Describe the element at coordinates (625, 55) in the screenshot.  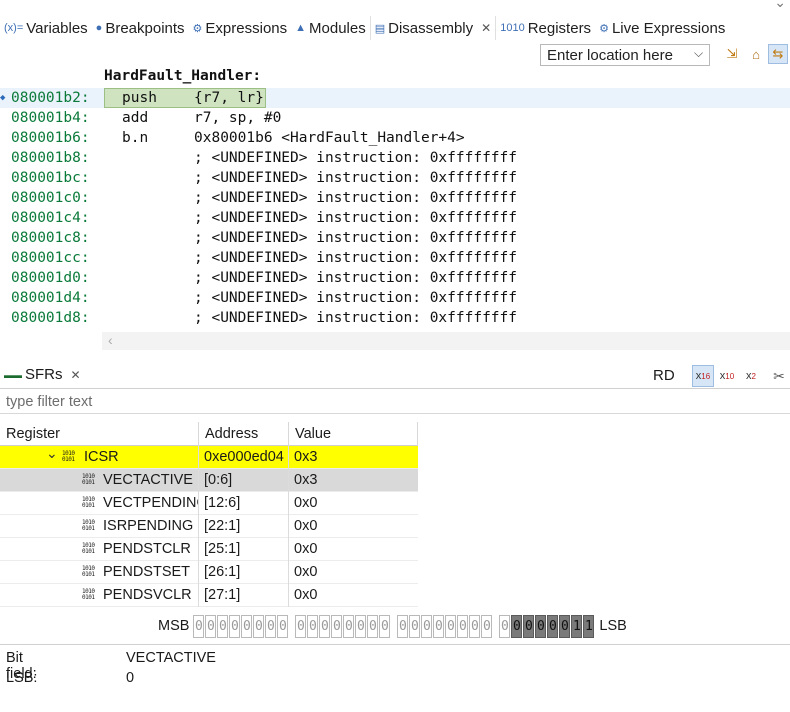
I see `location-input` at that location.